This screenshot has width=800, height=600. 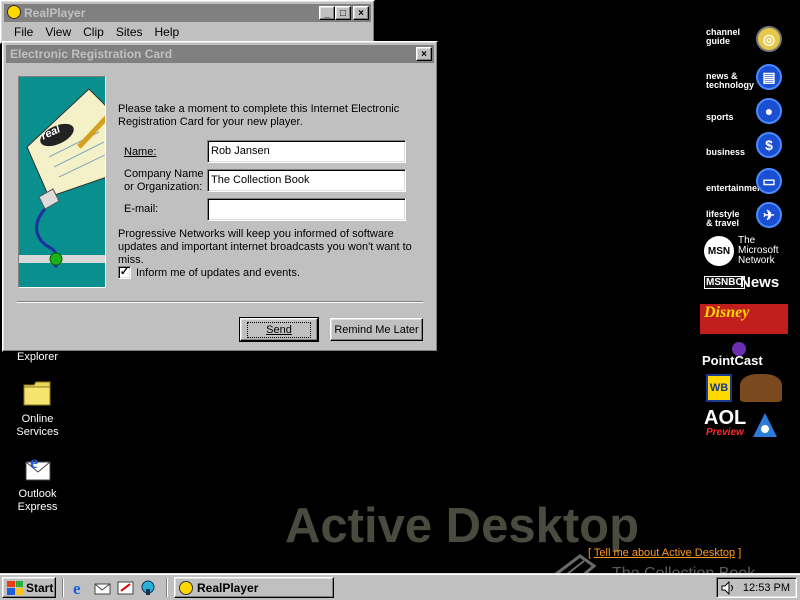 What do you see at coordinates (220, 54) in the screenshot?
I see `dialog-titlebar: Electronic Registration Card ×` at bounding box center [220, 54].